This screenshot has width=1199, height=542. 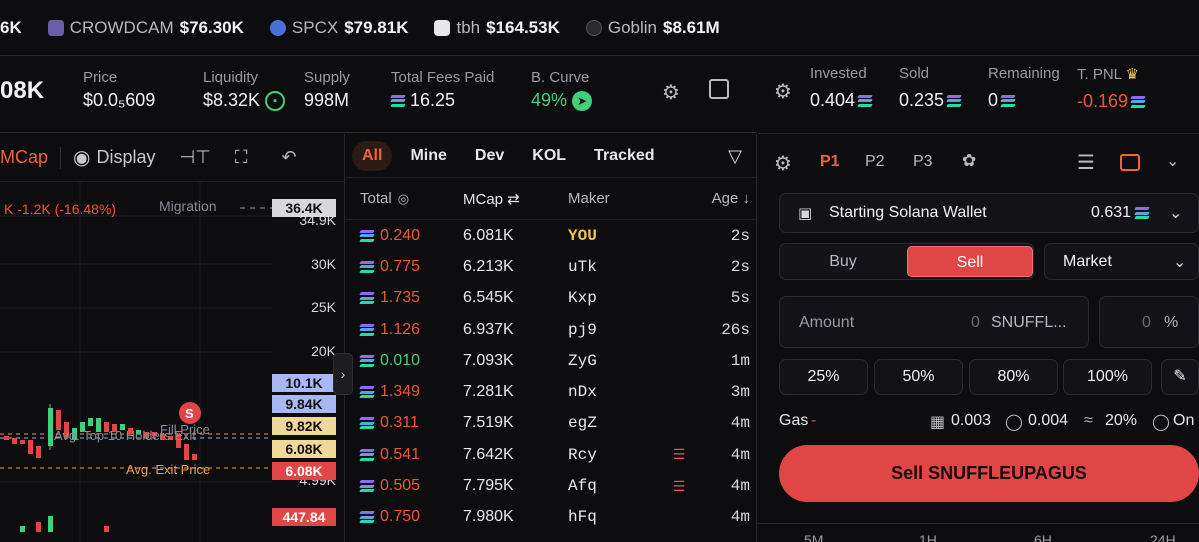 What do you see at coordinates (613, 517) in the screenshot?
I see `trade-maker: hFq` at bounding box center [613, 517].